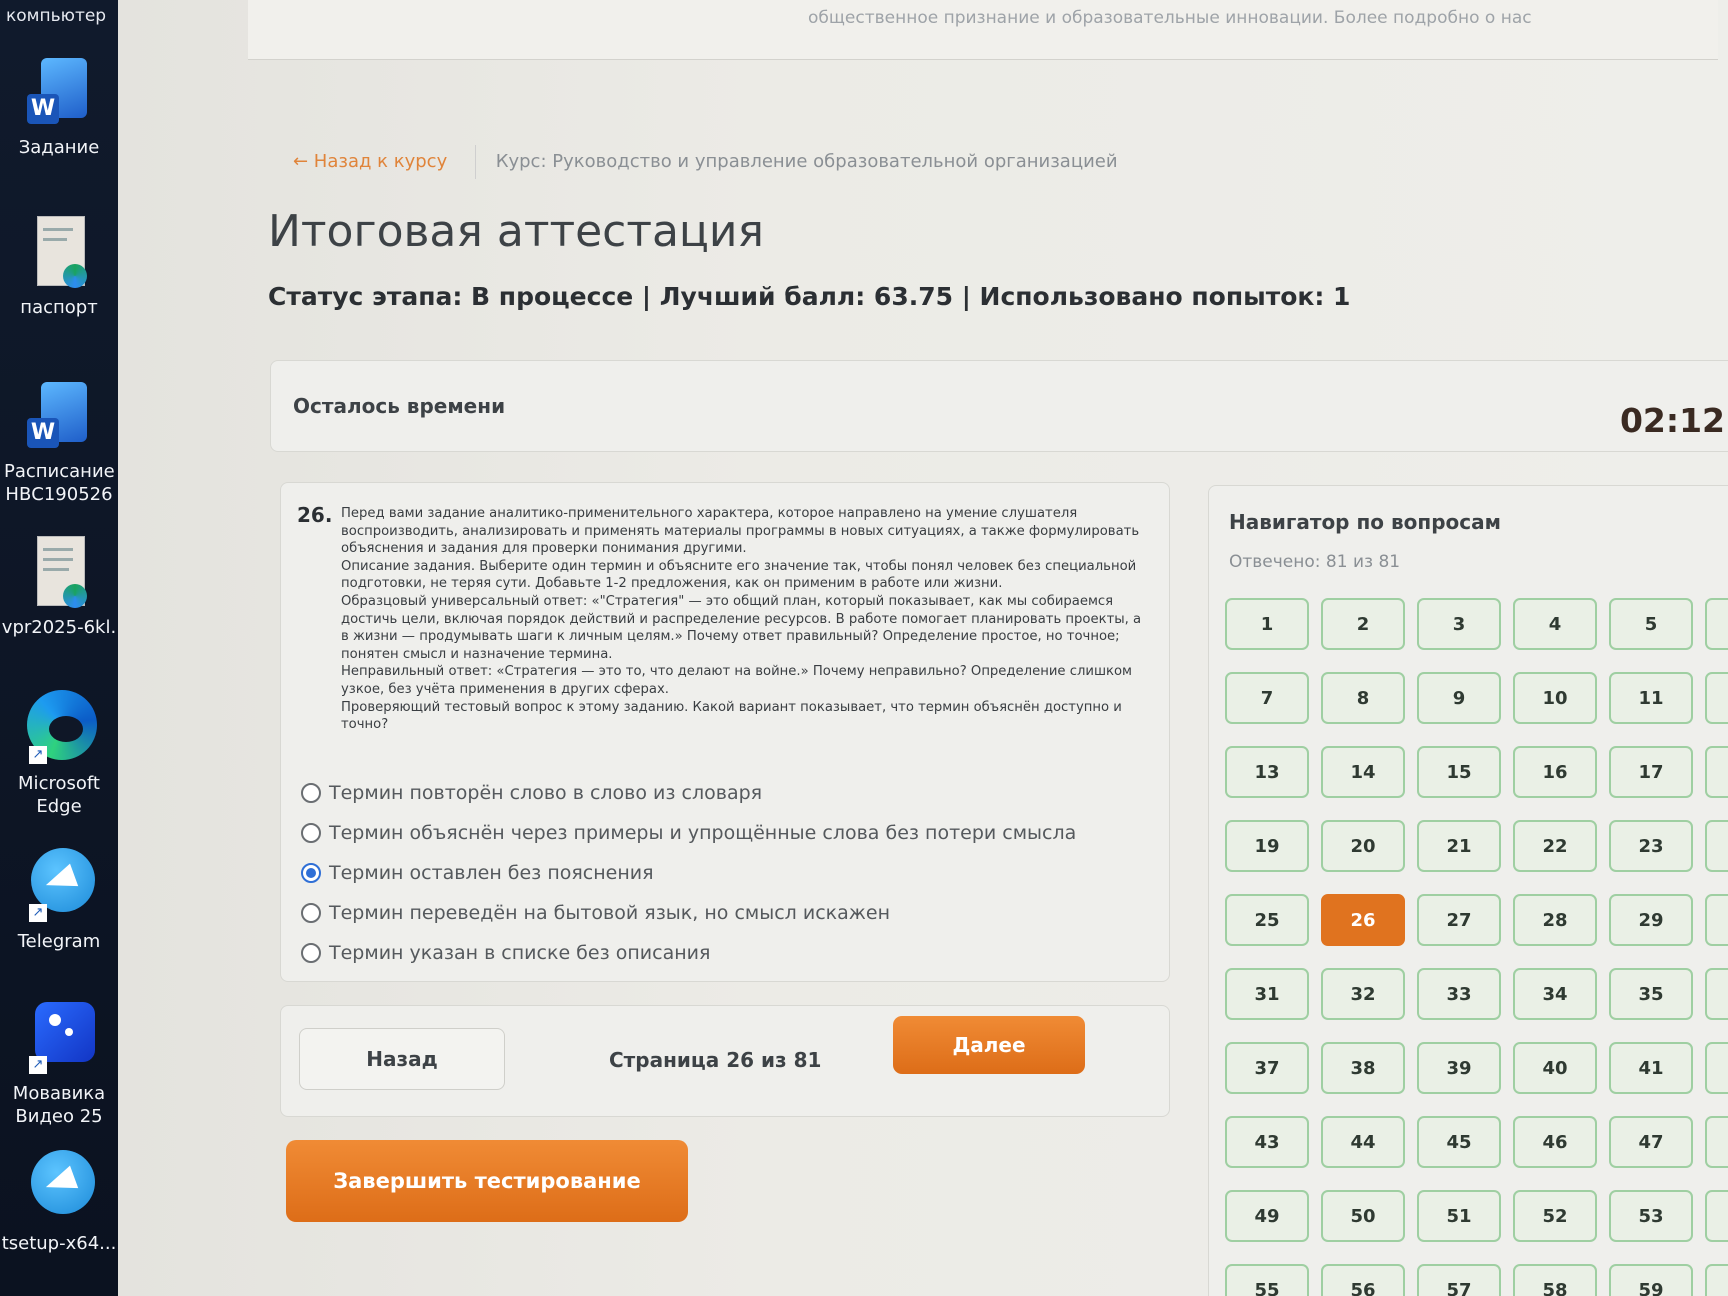  What do you see at coordinates (1267, 624) in the screenshot?
I see `question-nav-button: 1` at bounding box center [1267, 624].